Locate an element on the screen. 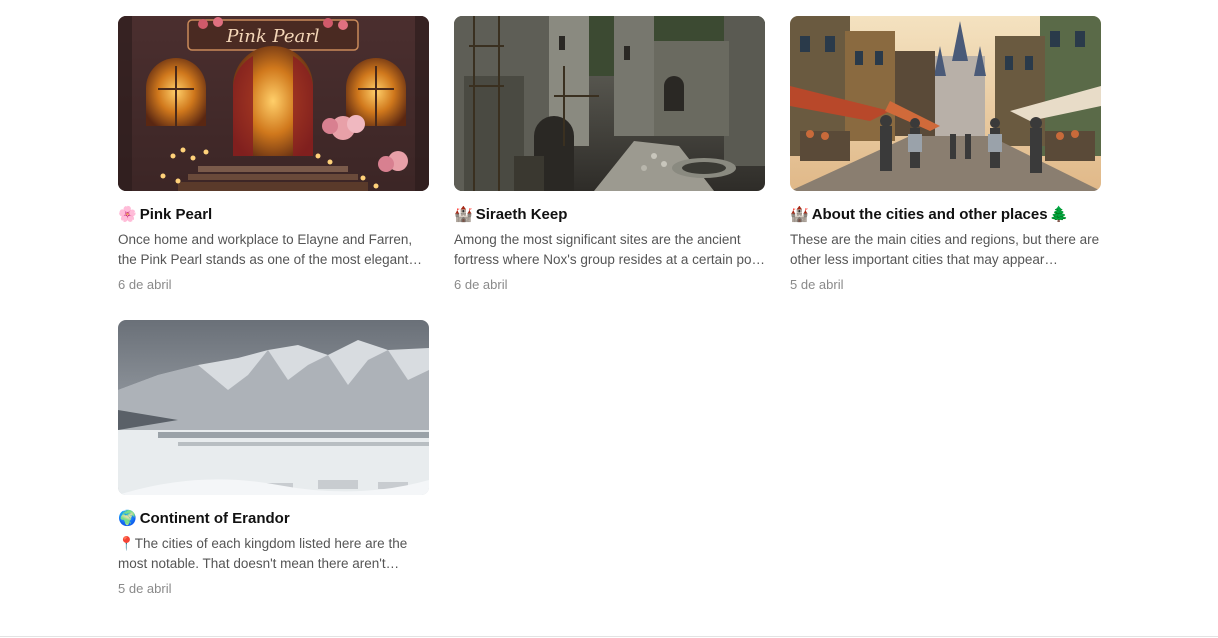 Image resolution: width=1218 pixels, height=638 pixels. cherry-blossom-icon: 🌸 is located at coordinates (127, 213).